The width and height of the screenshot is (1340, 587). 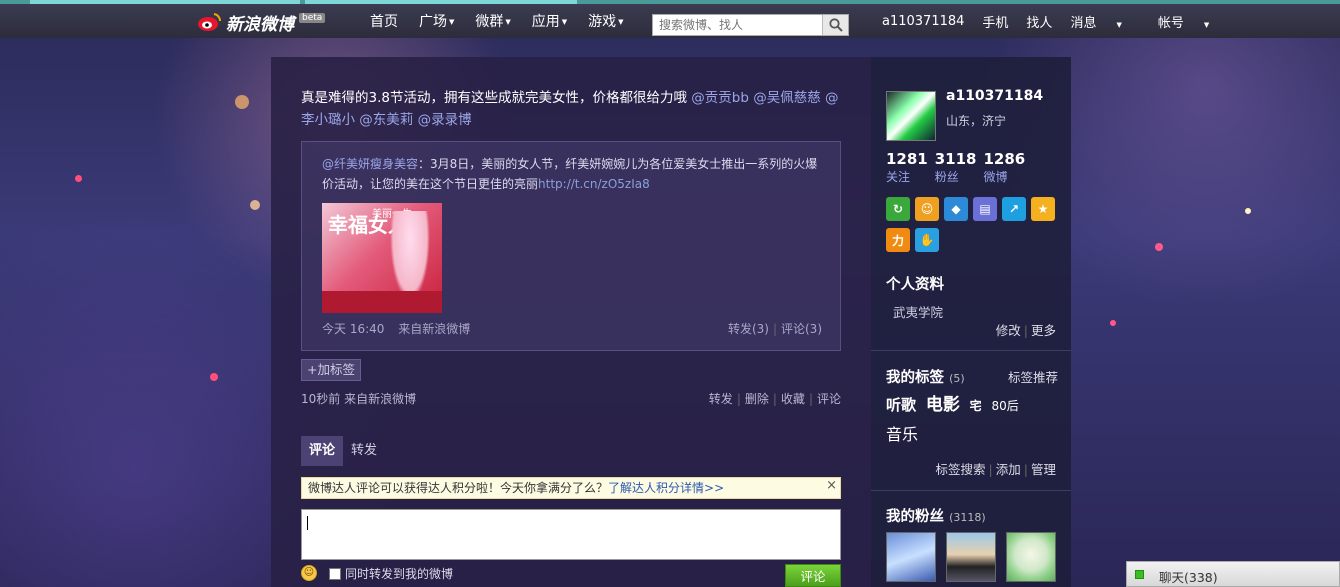 I want to click on submit-comment-button: 评论, so click(x=813, y=575).